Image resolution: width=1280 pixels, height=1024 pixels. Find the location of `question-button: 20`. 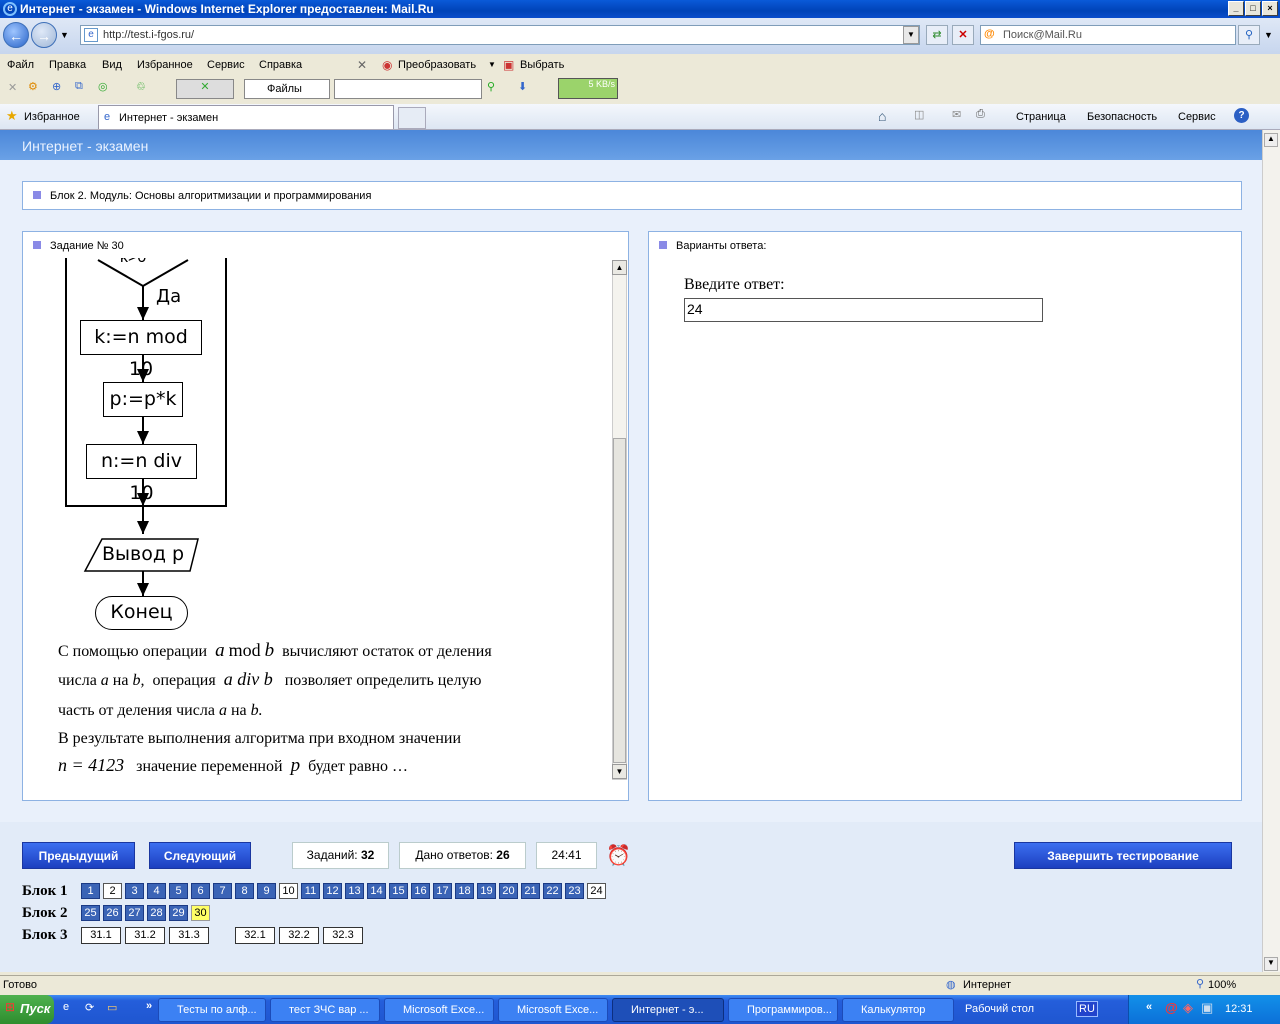

question-button: 20 is located at coordinates (508, 891).